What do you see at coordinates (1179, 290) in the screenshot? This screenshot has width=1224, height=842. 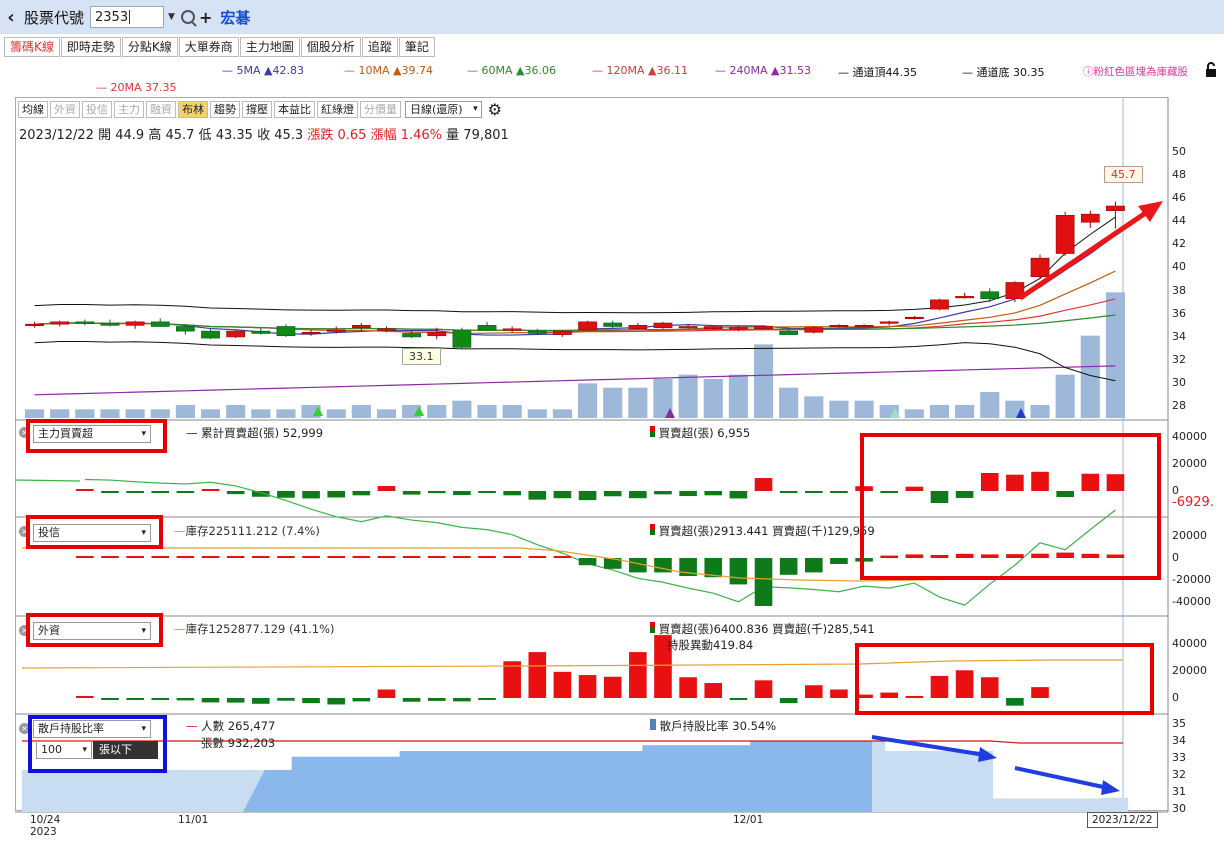 I see `price-tick: 38` at bounding box center [1179, 290].